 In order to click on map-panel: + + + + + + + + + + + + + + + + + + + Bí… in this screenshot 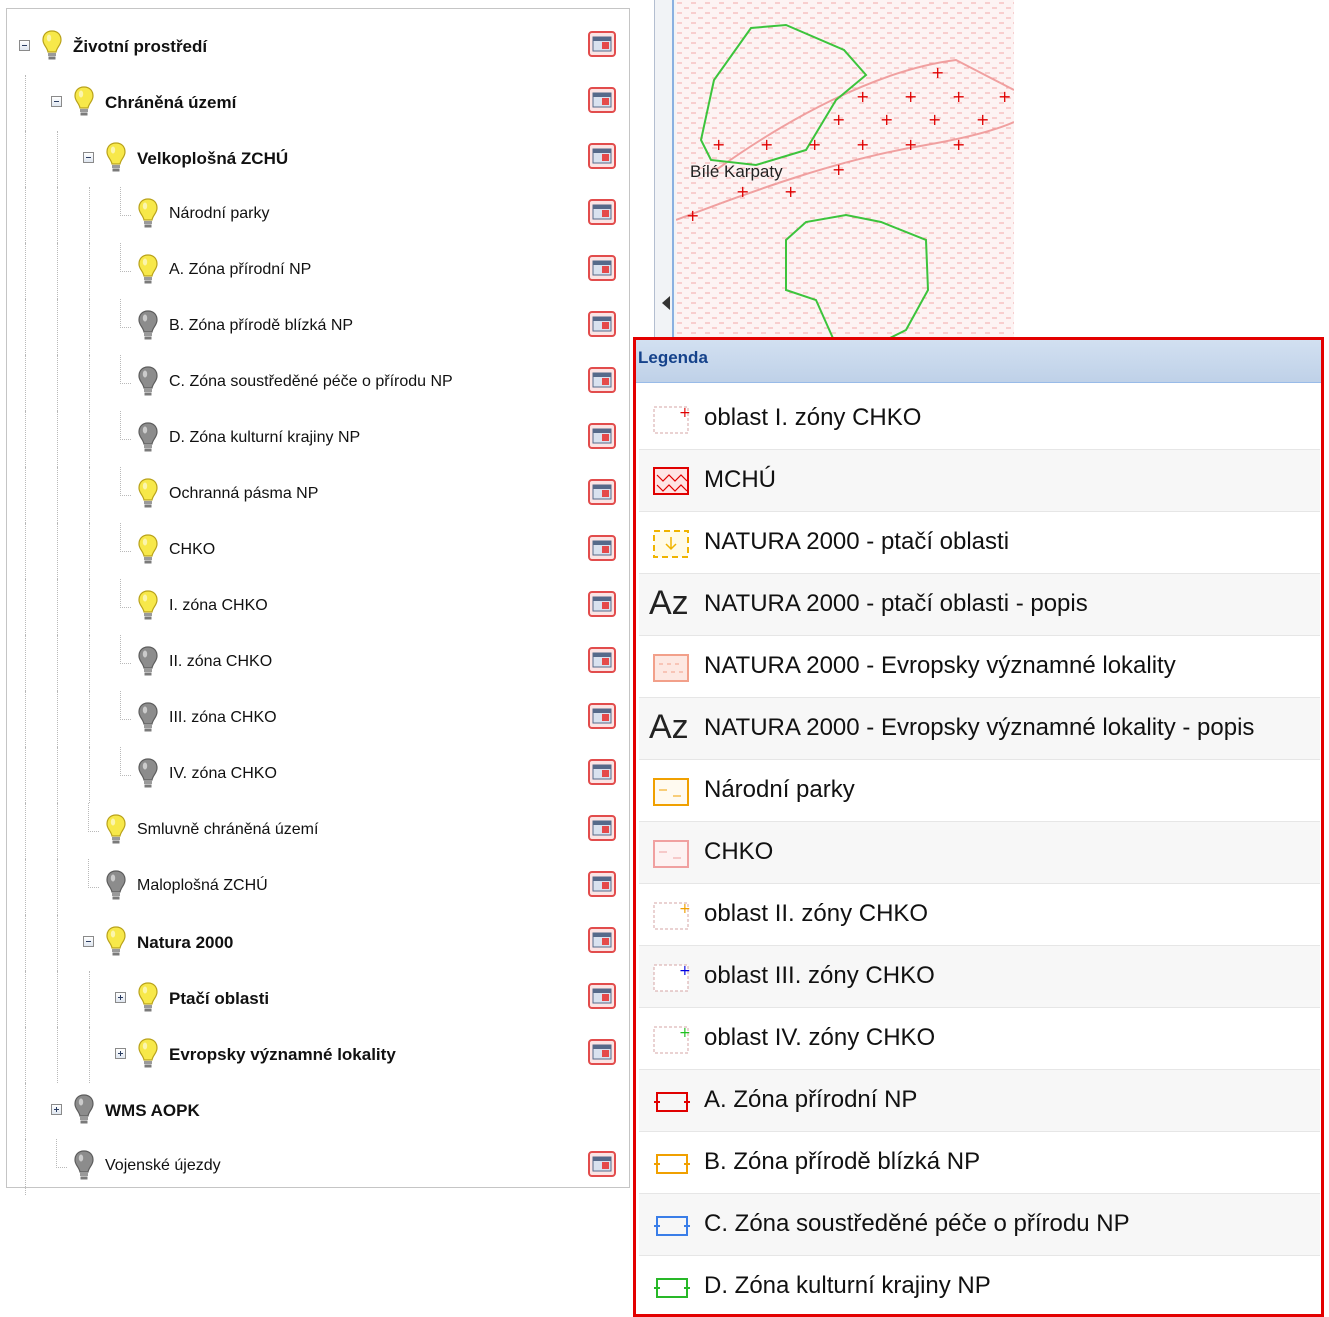, I will do `click(823, 172)`.